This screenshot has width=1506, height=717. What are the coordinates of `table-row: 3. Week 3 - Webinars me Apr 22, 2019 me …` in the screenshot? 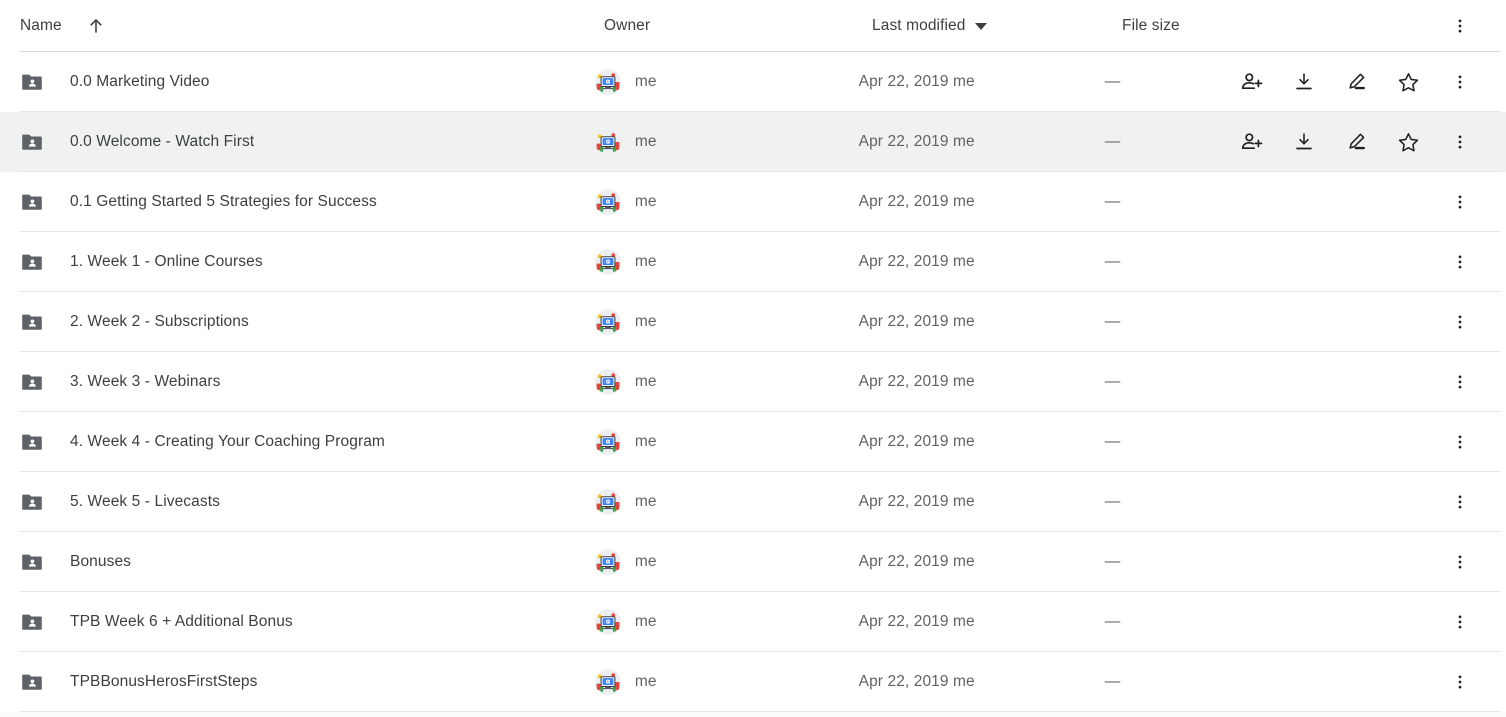 It's located at (753, 382).